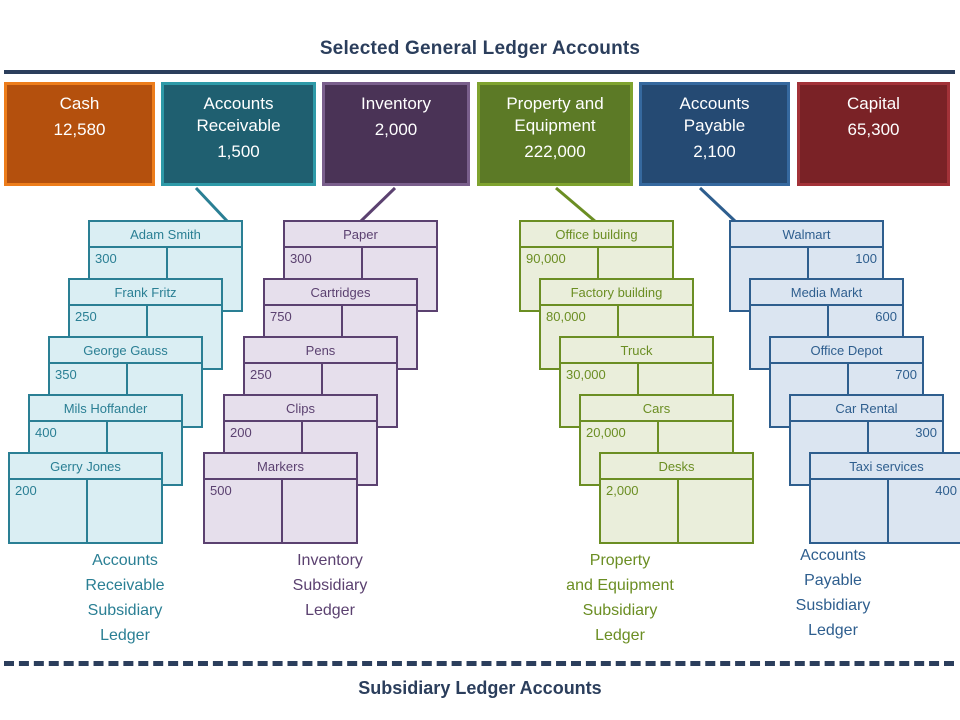 This screenshot has width=960, height=720. I want to click on subsidiary-account-name: Pens, so click(320, 351).